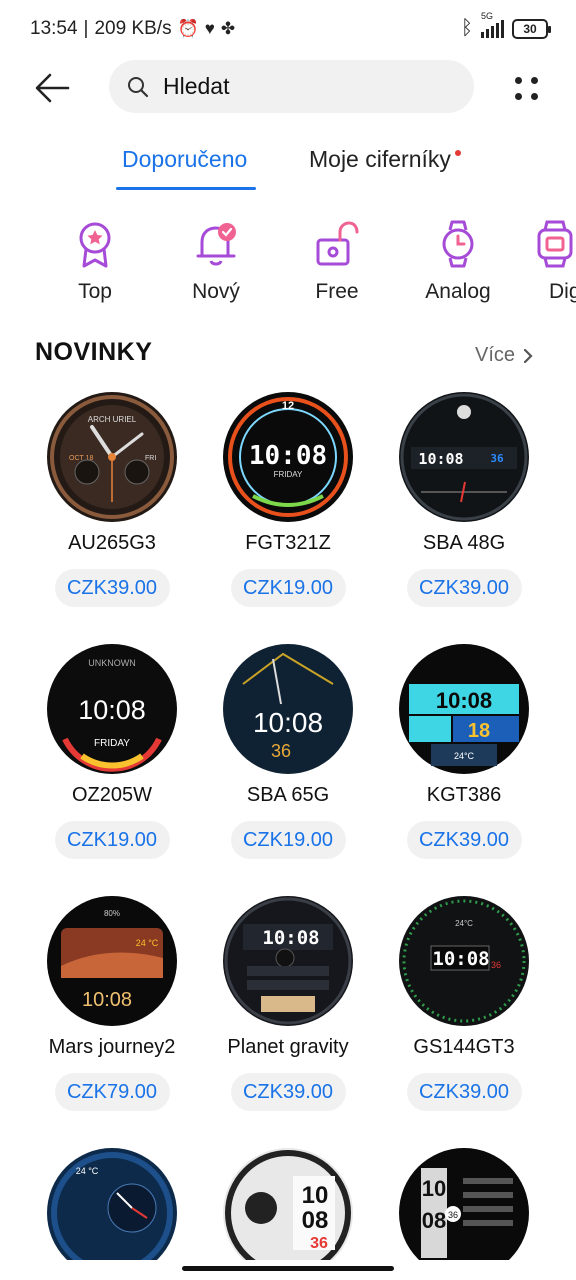 This screenshot has width=576, height=1280. I want to click on search-bar, so click(291, 86).